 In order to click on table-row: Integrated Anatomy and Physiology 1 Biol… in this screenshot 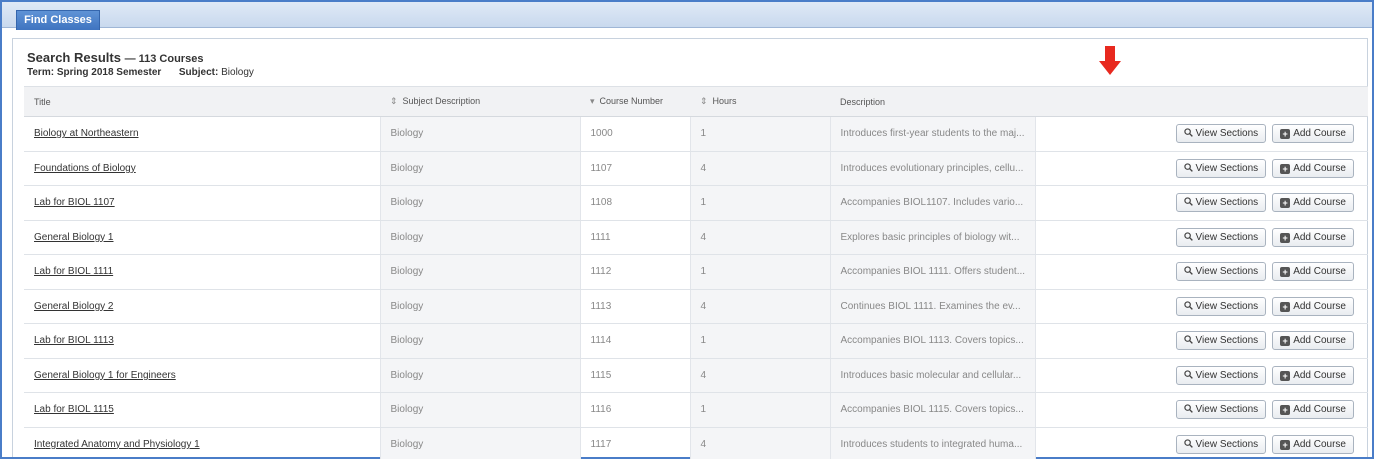, I will do `click(696, 443)`.